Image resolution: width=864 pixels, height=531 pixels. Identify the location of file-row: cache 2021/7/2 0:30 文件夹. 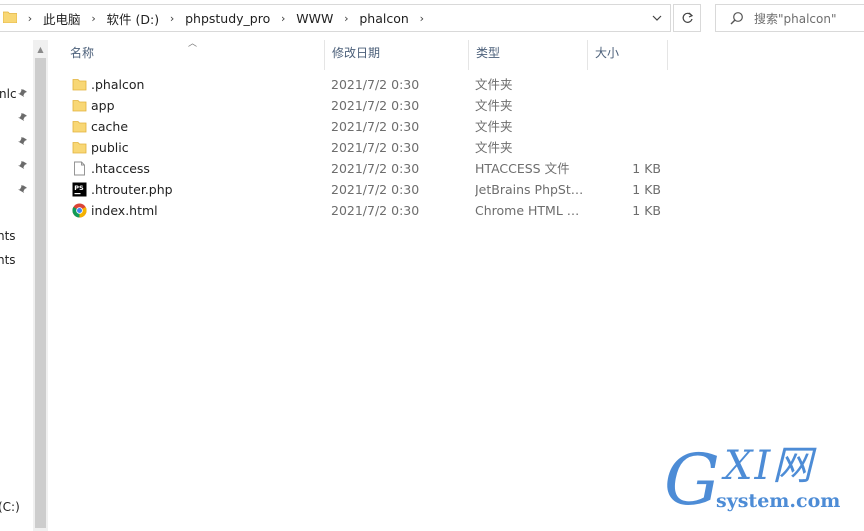
(456, 126).